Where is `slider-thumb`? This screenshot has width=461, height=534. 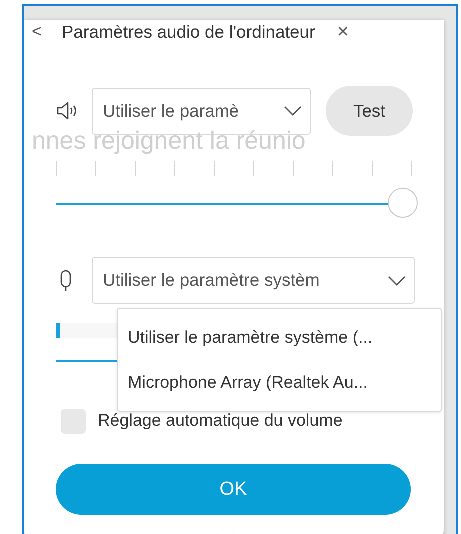
slider-thumb is located at coordinates (403, 203).